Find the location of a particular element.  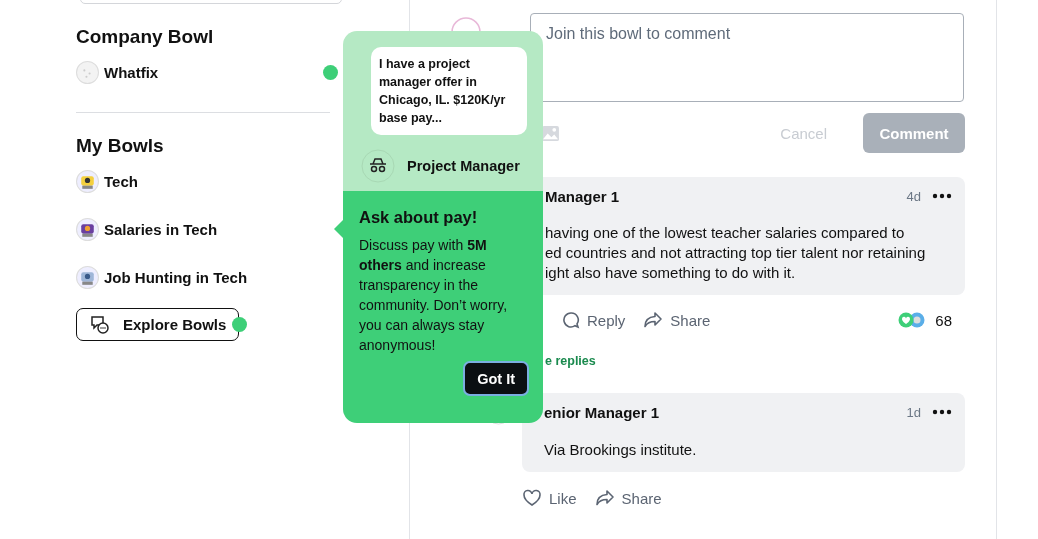

comment-icon is located at coordinates (571, 320).